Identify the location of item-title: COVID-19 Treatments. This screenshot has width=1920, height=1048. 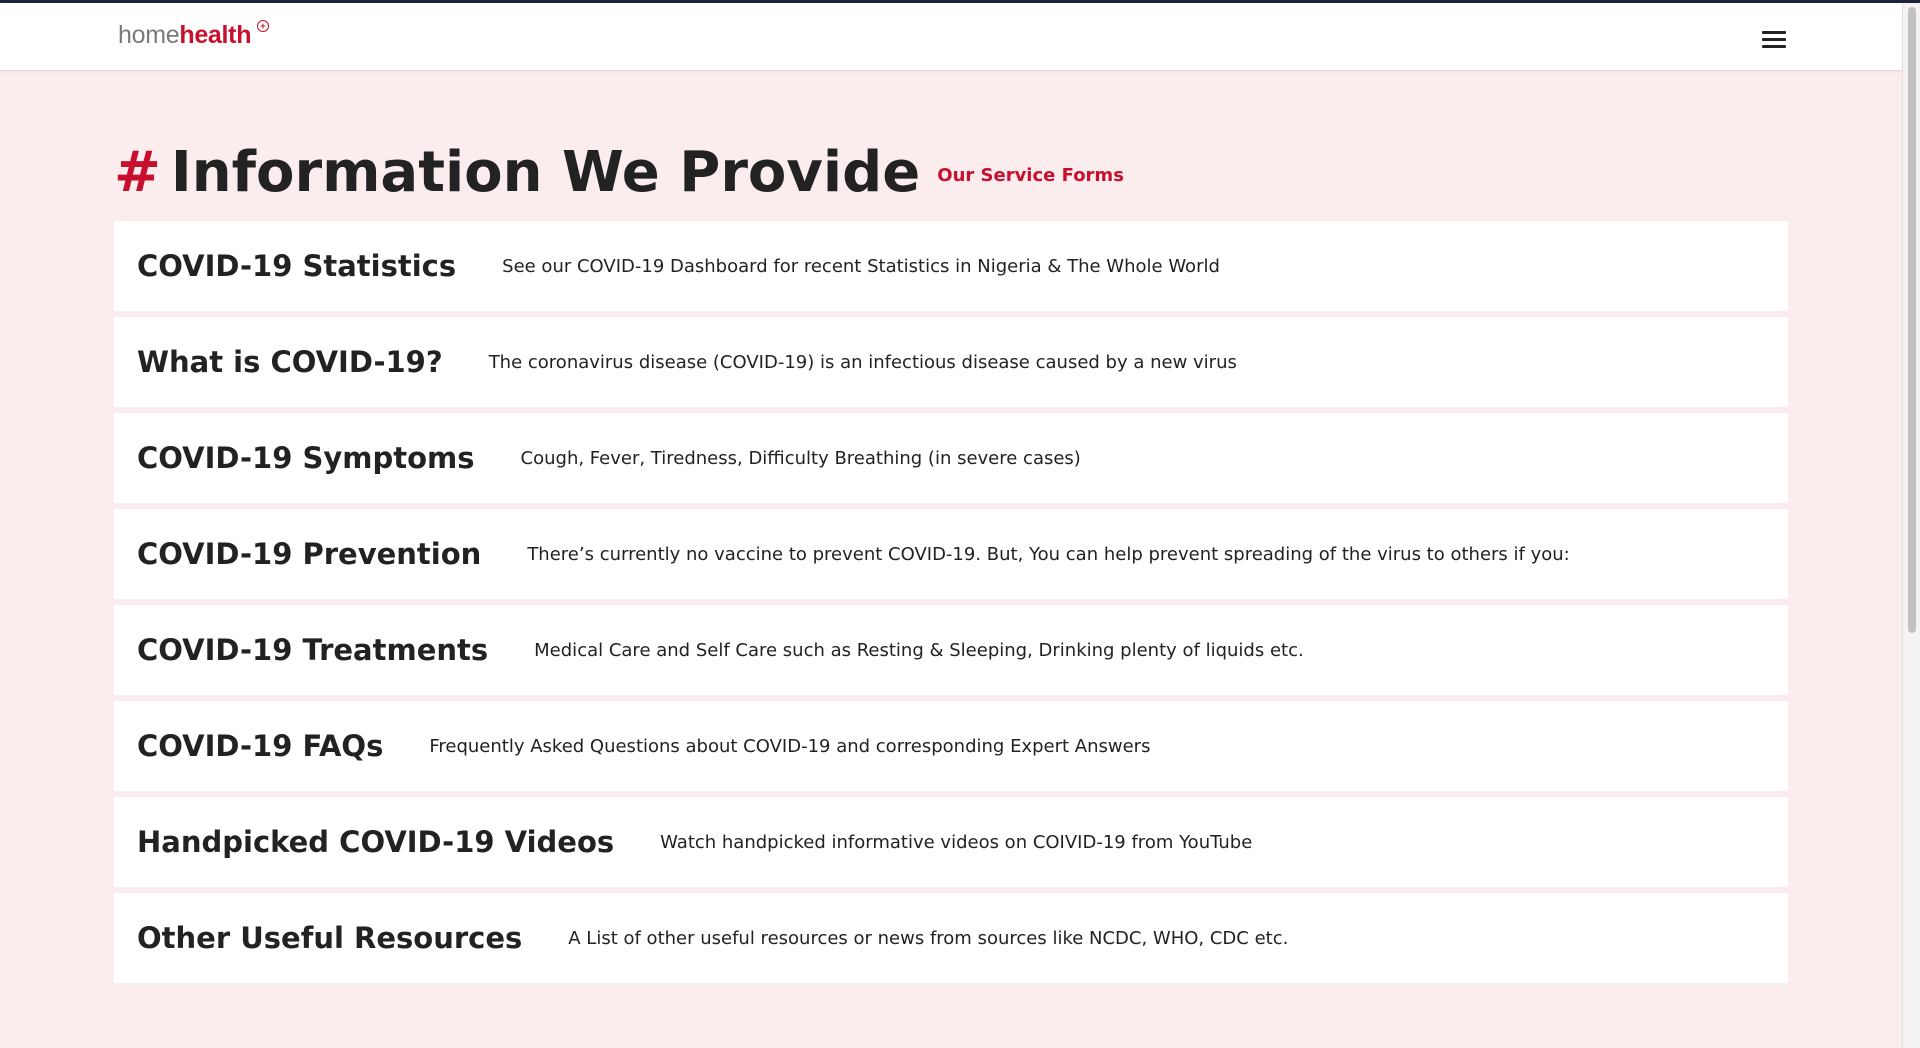
(313, 650).